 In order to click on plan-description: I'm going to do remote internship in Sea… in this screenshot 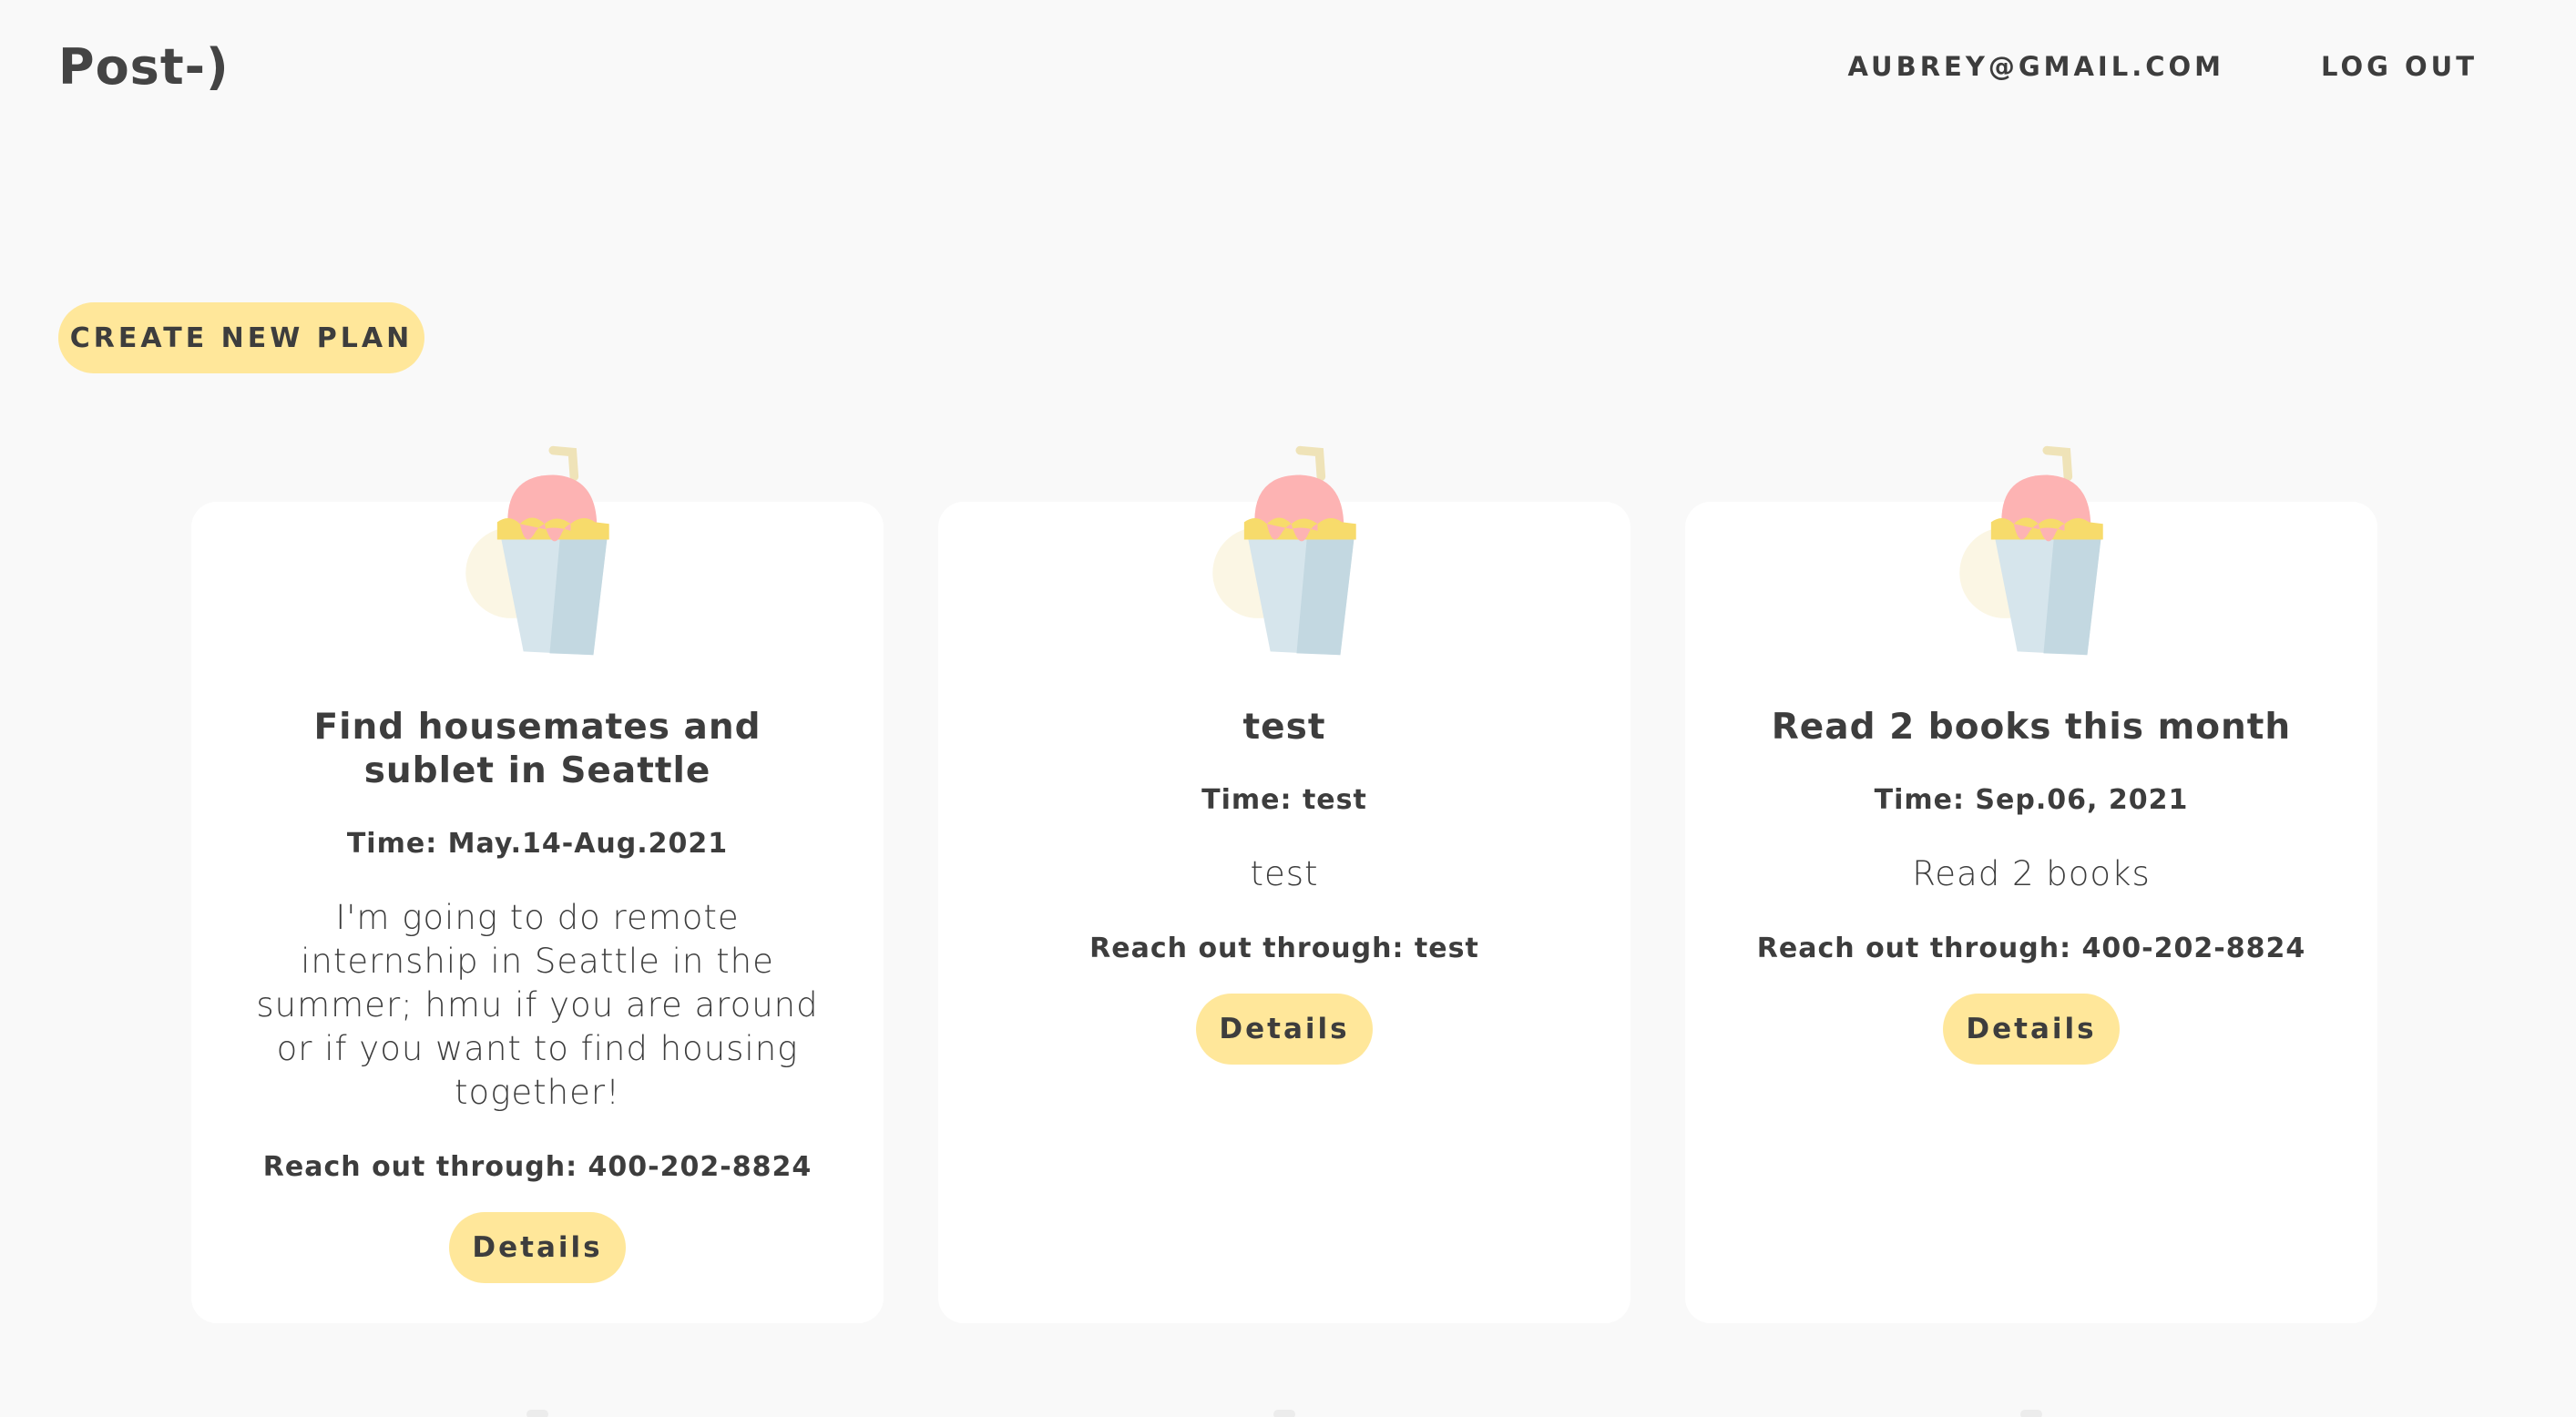, I will do `click(537, 1005)`.